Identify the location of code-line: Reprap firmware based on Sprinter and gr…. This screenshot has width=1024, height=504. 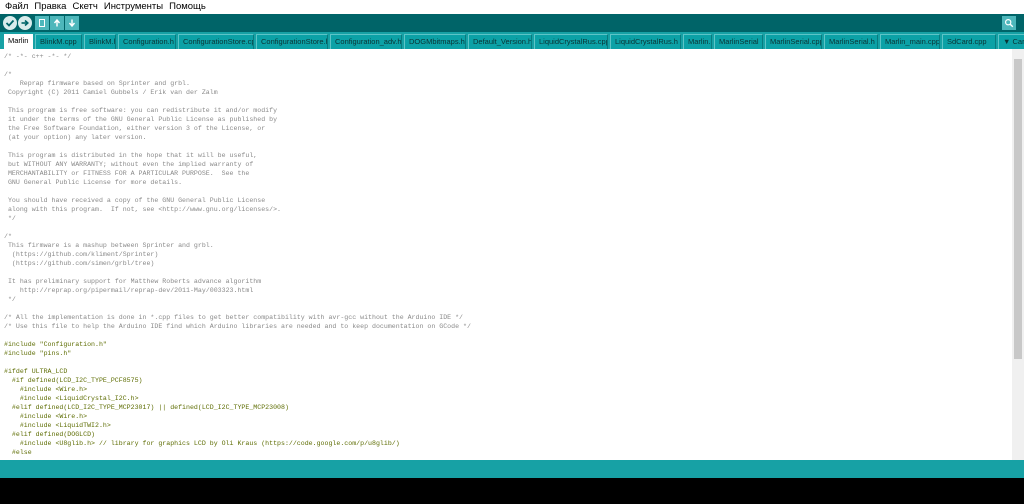
(97, 83).